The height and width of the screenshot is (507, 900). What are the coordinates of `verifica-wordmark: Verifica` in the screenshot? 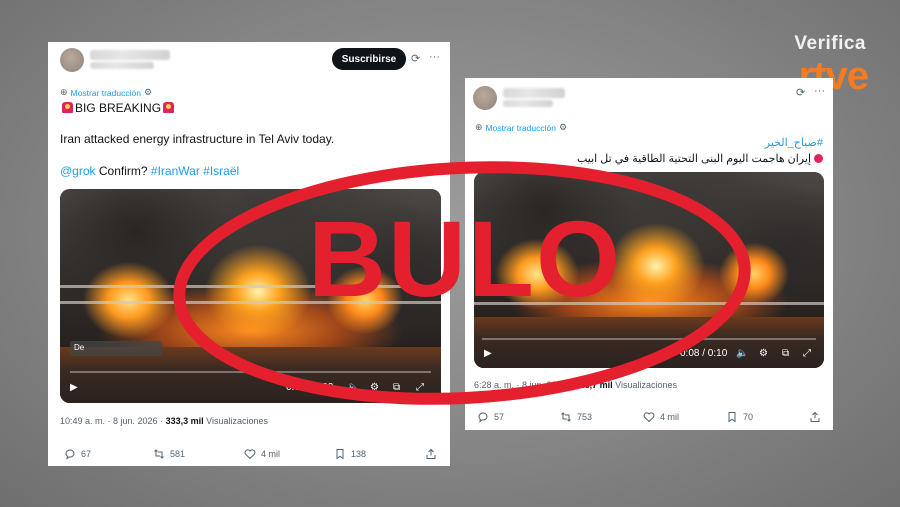 It's located at (830, 43).